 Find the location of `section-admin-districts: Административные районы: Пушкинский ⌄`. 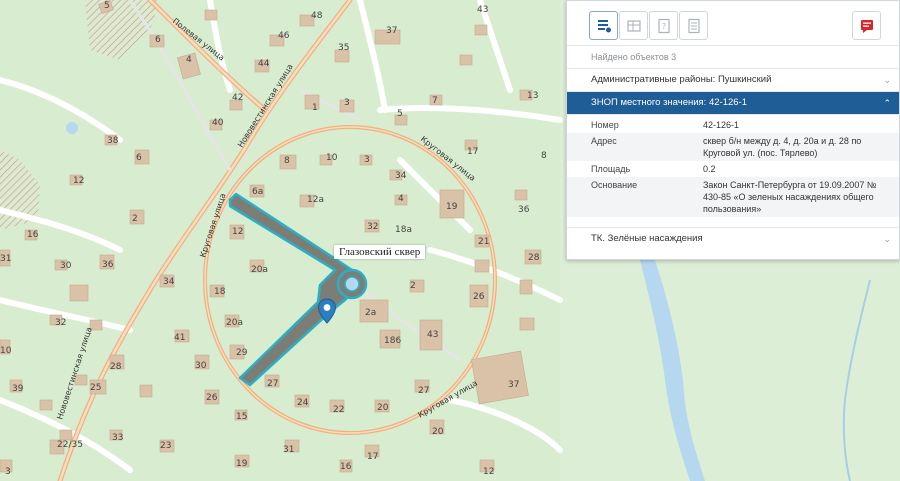

section-admin-districts: Административные районы: Пушкинский ⌄ is located at coordinates (733, 80).